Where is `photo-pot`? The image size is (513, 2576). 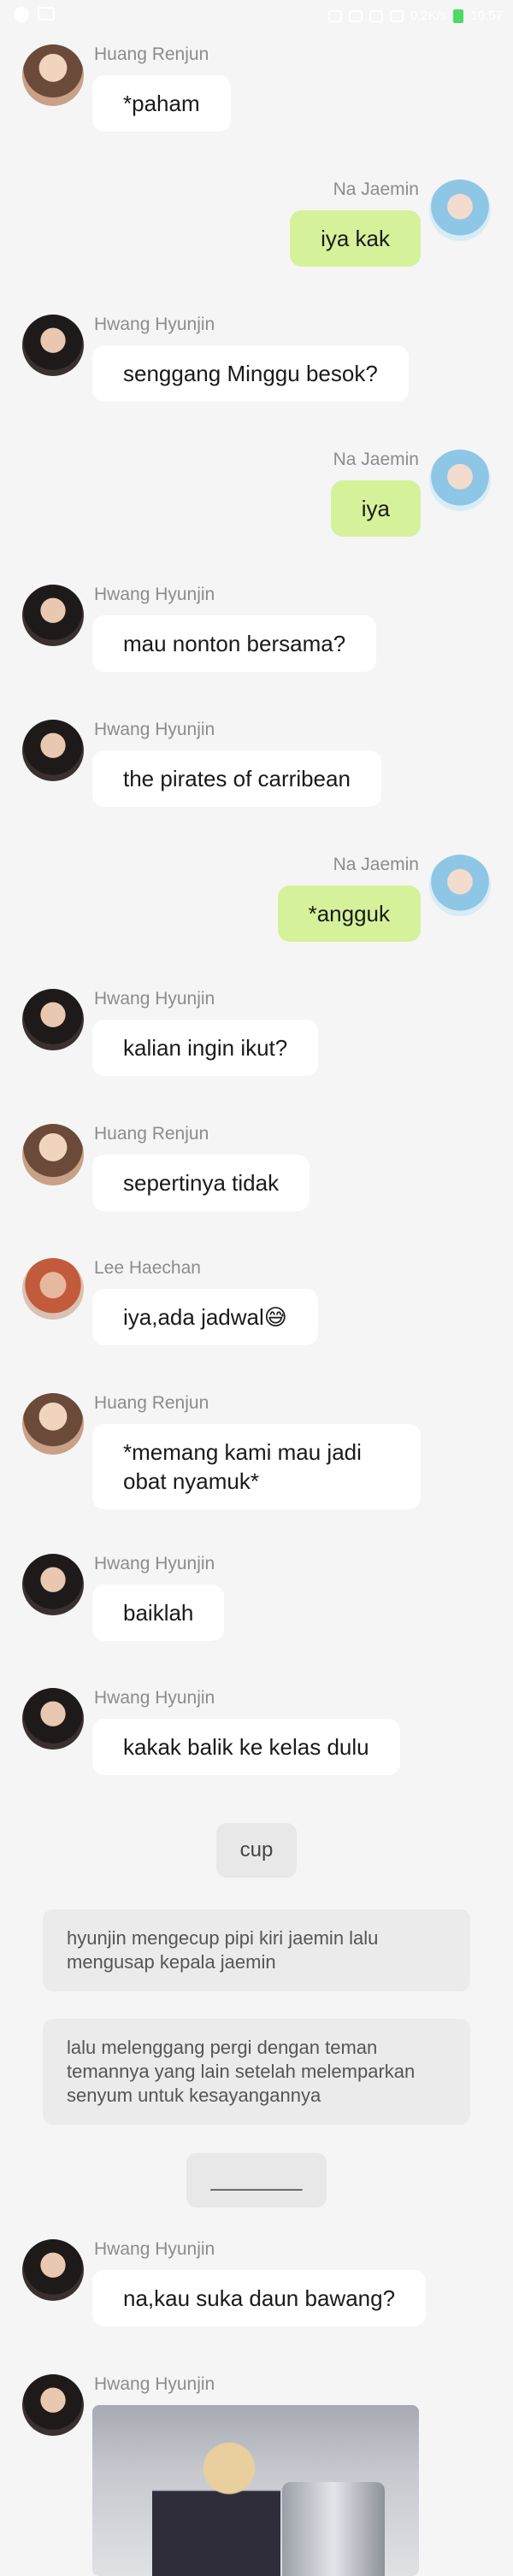 photo-pot is located at coordinates (333, 2529).